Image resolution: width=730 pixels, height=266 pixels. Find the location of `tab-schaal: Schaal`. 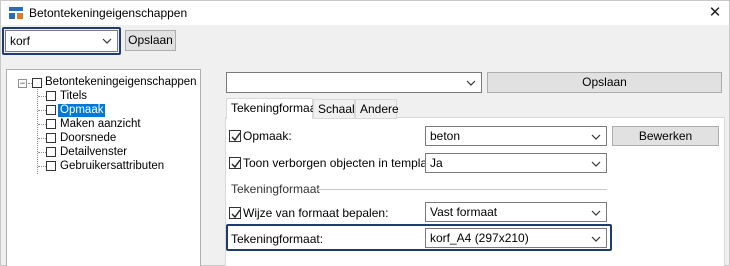

tab-schaal: Schaal is located at coordinates (334, 109).